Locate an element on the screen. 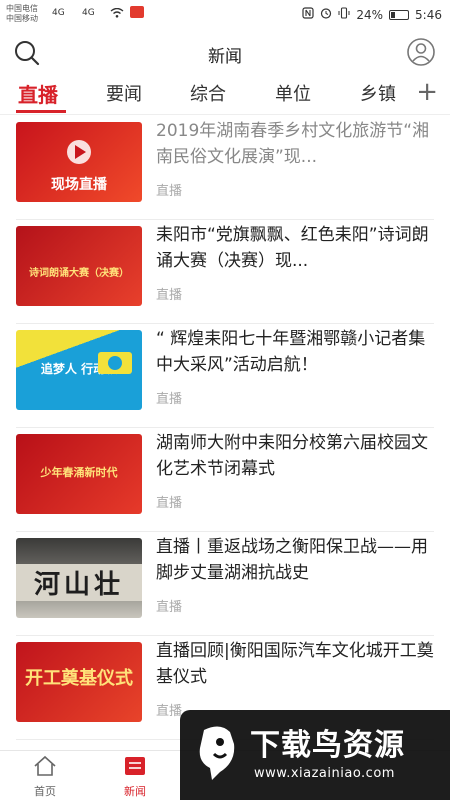  tab-general: 综合 is located at coordinates (208, 93).